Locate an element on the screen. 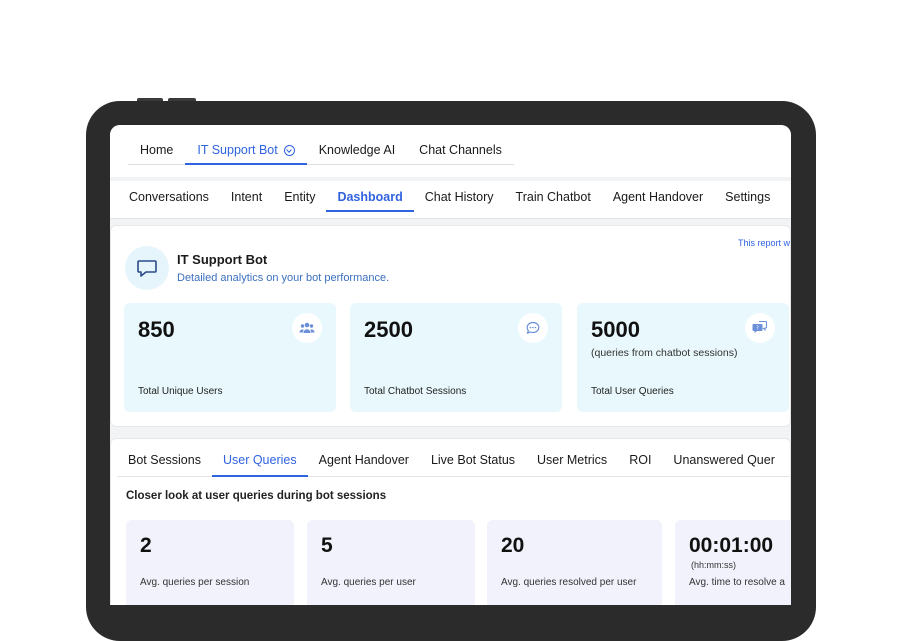  tab-label: Home is located at coordinates (157, 150).